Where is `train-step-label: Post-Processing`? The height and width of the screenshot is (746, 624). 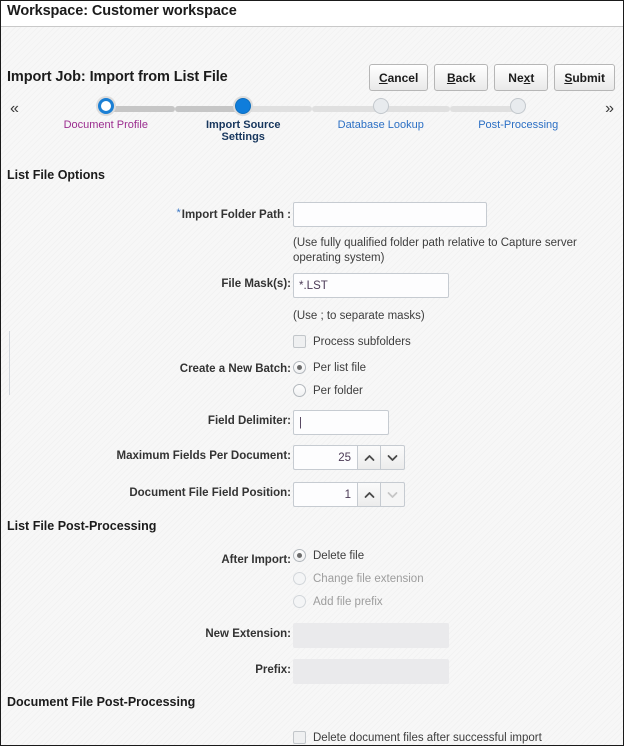 train-step-label: Post-Processing is located at coordinates (518, 125).